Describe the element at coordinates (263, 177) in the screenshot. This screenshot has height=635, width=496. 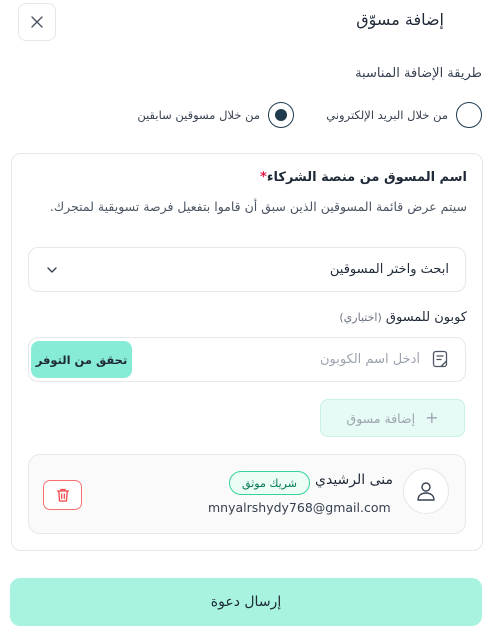
I see `required-mark: *` at that location.